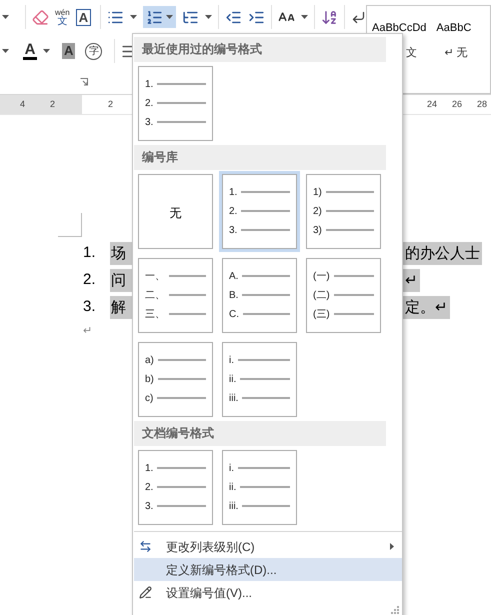 Image resolution: width=491 pixels, height=615 pixels. I want to click on numbering-format-option: a) b) c), so click(175, 379).